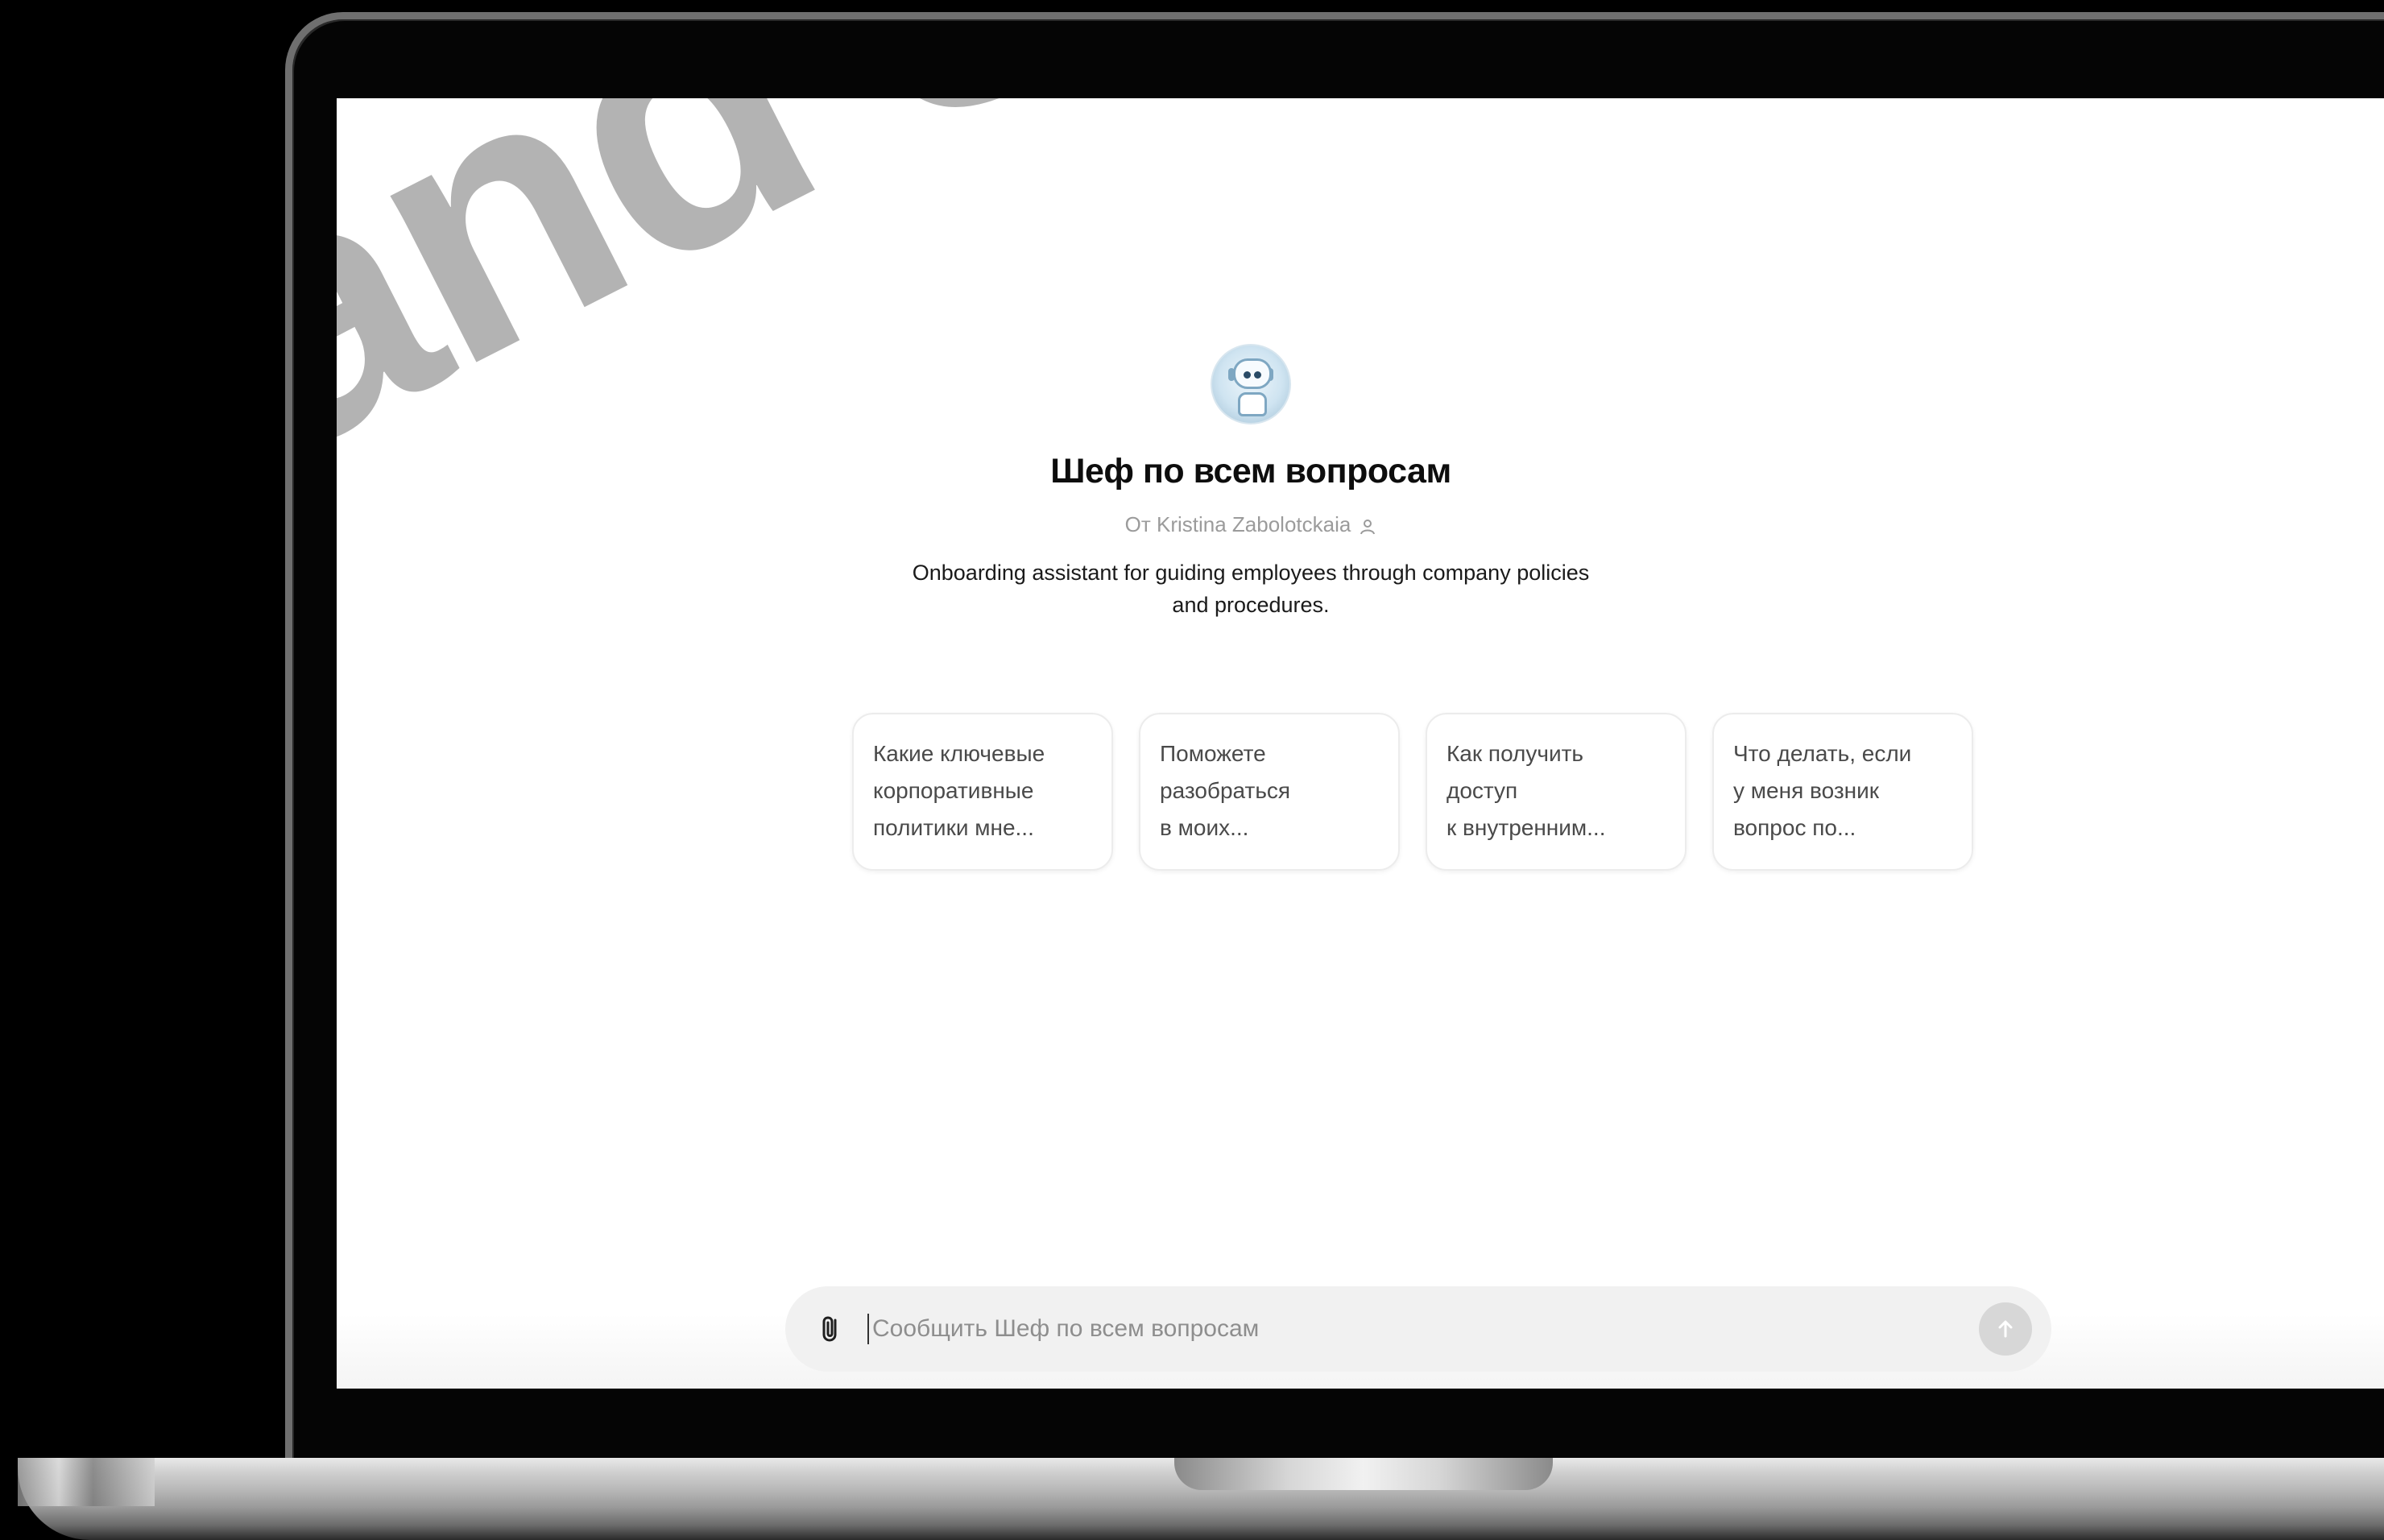 This screenshot has height=1540, width=2384. Describe the element at coordinates (1363, 1474) in the screenshot. I see `laptop-notch` at that location.